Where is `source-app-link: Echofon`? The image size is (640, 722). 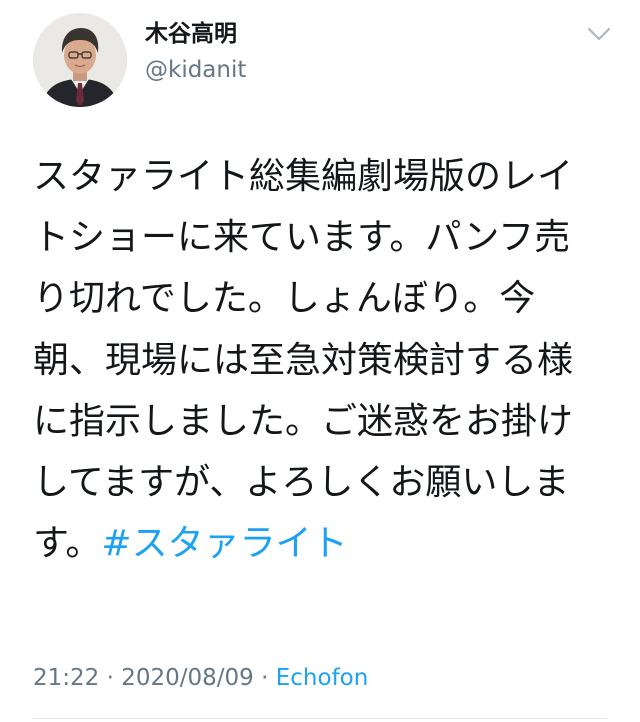
source-app-link: Echofon is located at coordinates (322, 678).